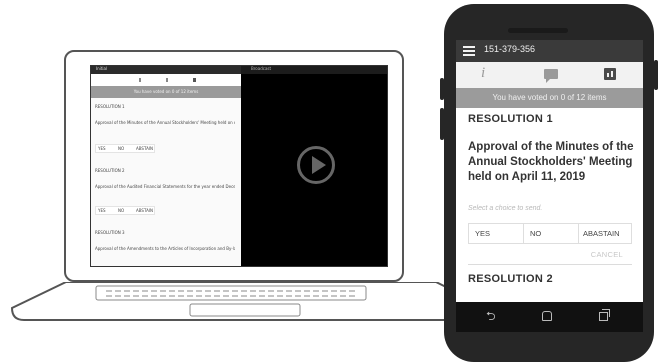  I want to click on info-icon: i, so click(483, 73).